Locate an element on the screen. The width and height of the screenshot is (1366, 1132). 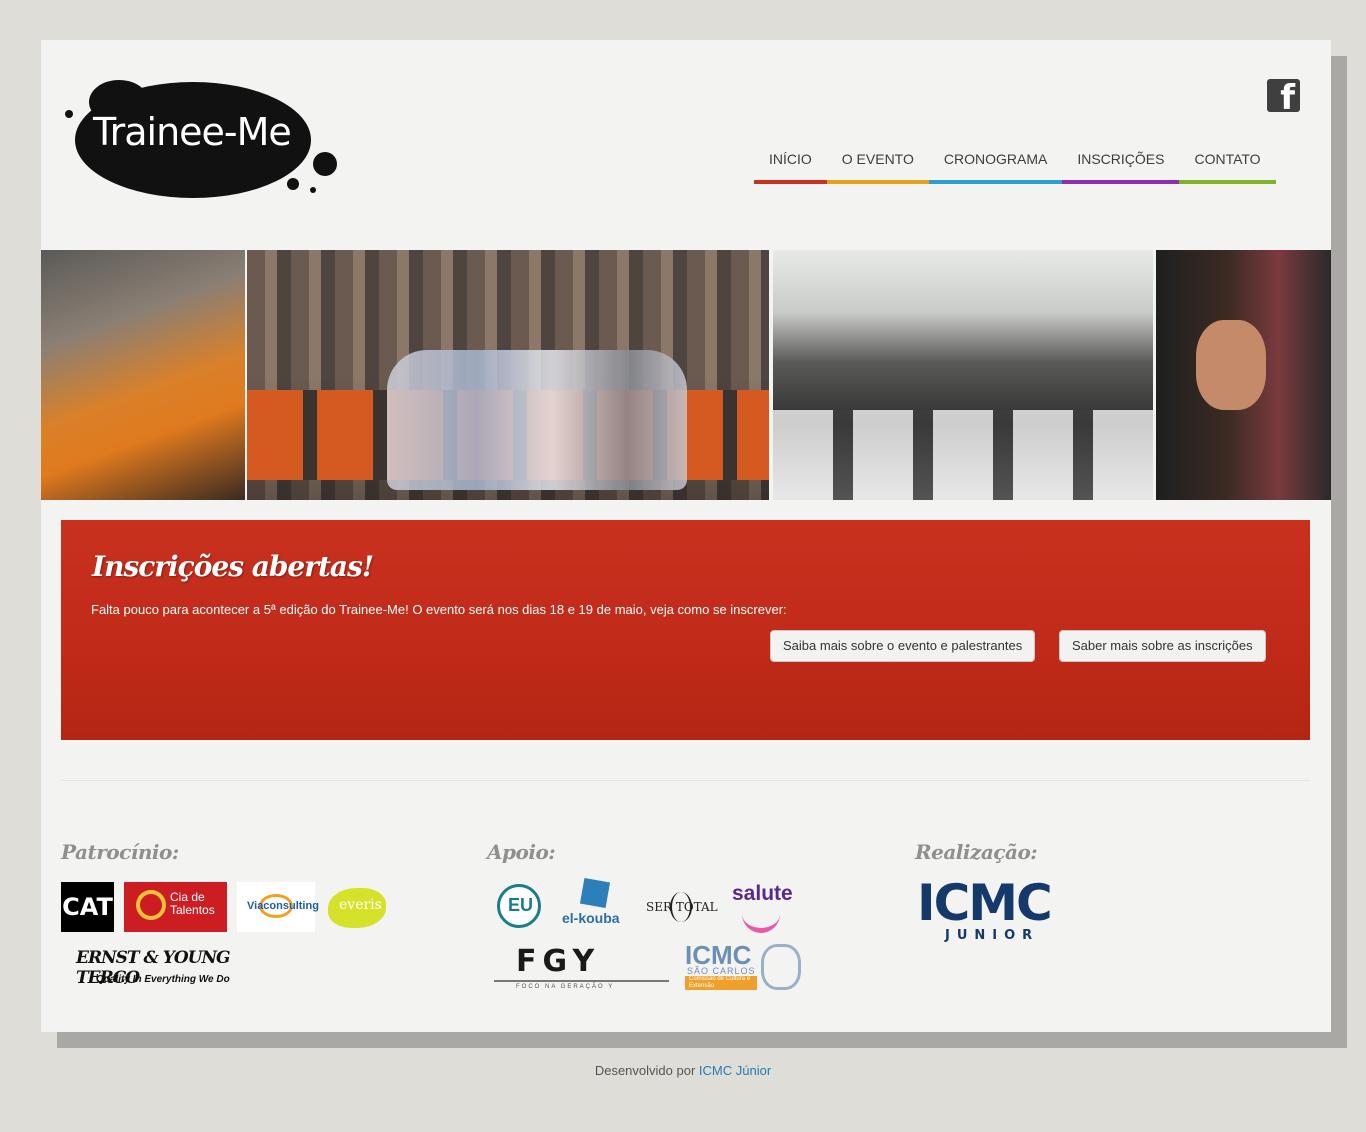
icmc-junior-logo: ICMC JUNIOR is located at coordinates (992, 909).